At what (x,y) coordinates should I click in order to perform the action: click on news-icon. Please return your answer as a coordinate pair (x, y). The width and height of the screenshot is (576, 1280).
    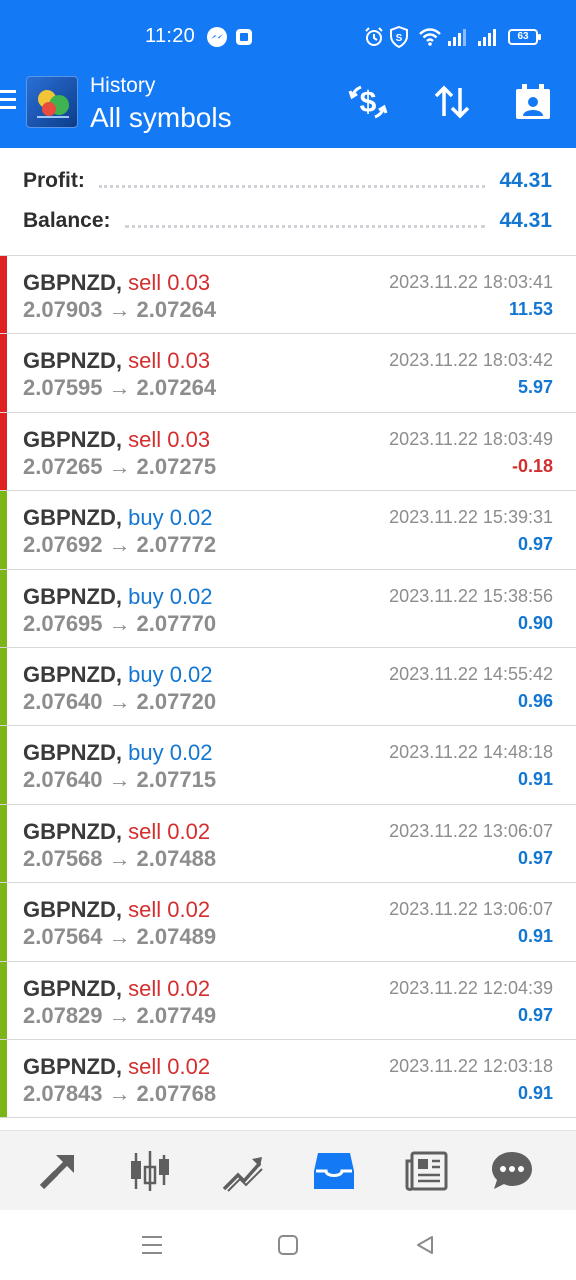
    Looking at the image, I should click on (426, 1171).